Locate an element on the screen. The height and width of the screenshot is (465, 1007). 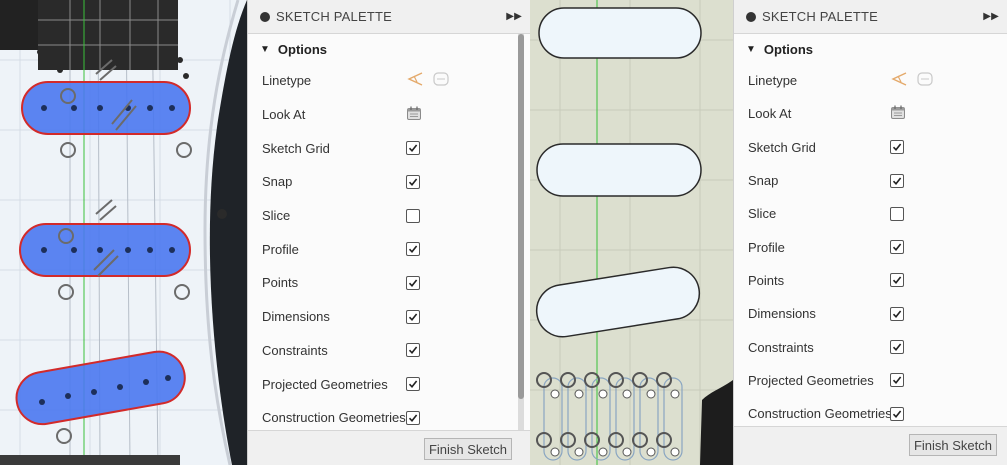
palette-scrollbar is located at coordinates (521, 232).